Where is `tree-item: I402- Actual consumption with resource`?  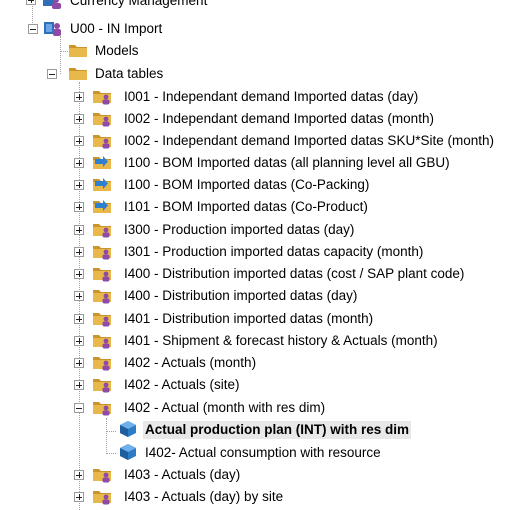
tree-item: I402- Actual consumption with resource is located at coordinates (263, 453).